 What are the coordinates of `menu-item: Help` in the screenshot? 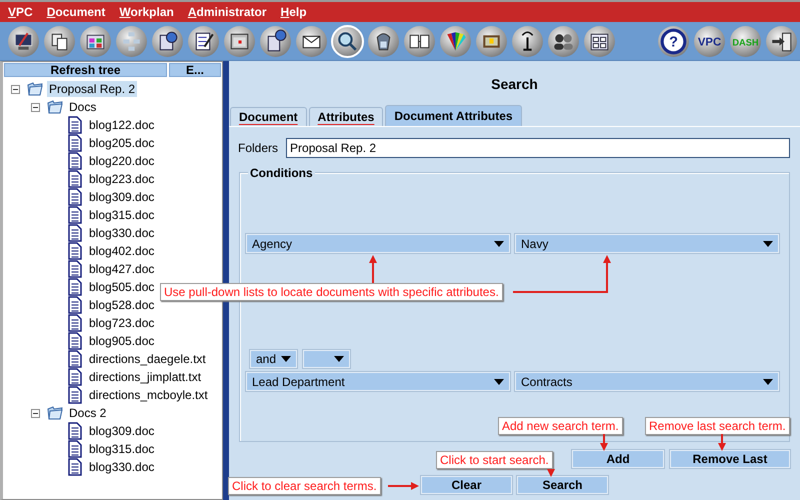 It's located at (293, 12).